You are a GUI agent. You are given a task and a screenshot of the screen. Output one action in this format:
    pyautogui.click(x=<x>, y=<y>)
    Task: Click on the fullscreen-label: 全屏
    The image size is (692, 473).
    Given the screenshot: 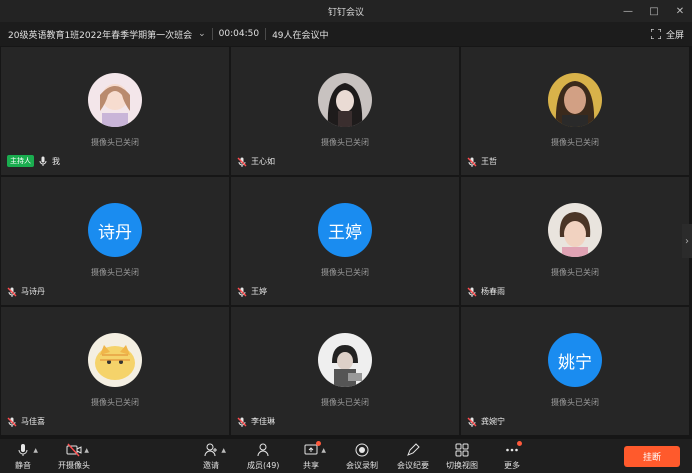 What is the action you would take?
    pyautogui.click(x=674, y=35)
    